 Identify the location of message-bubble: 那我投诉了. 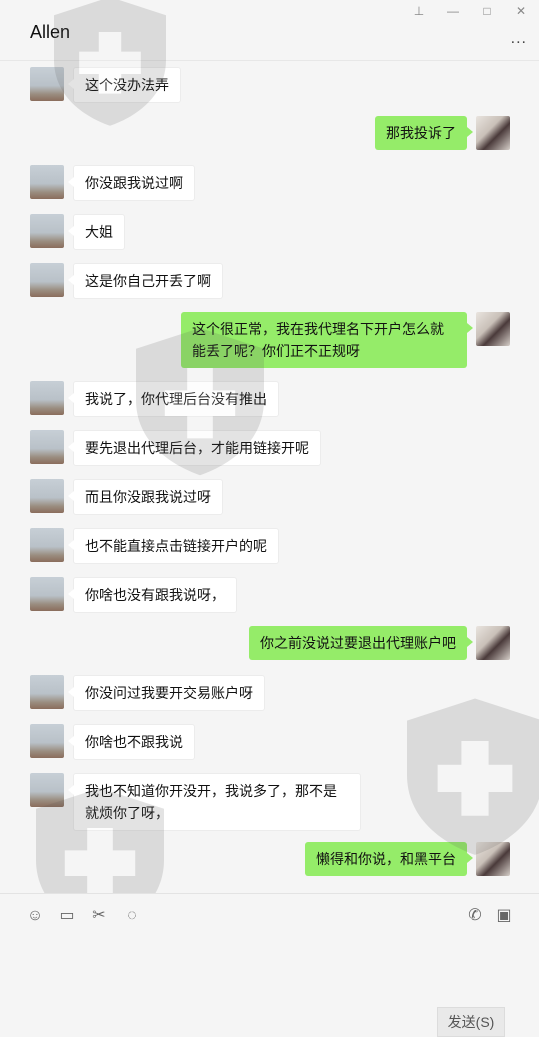
(424, 133).